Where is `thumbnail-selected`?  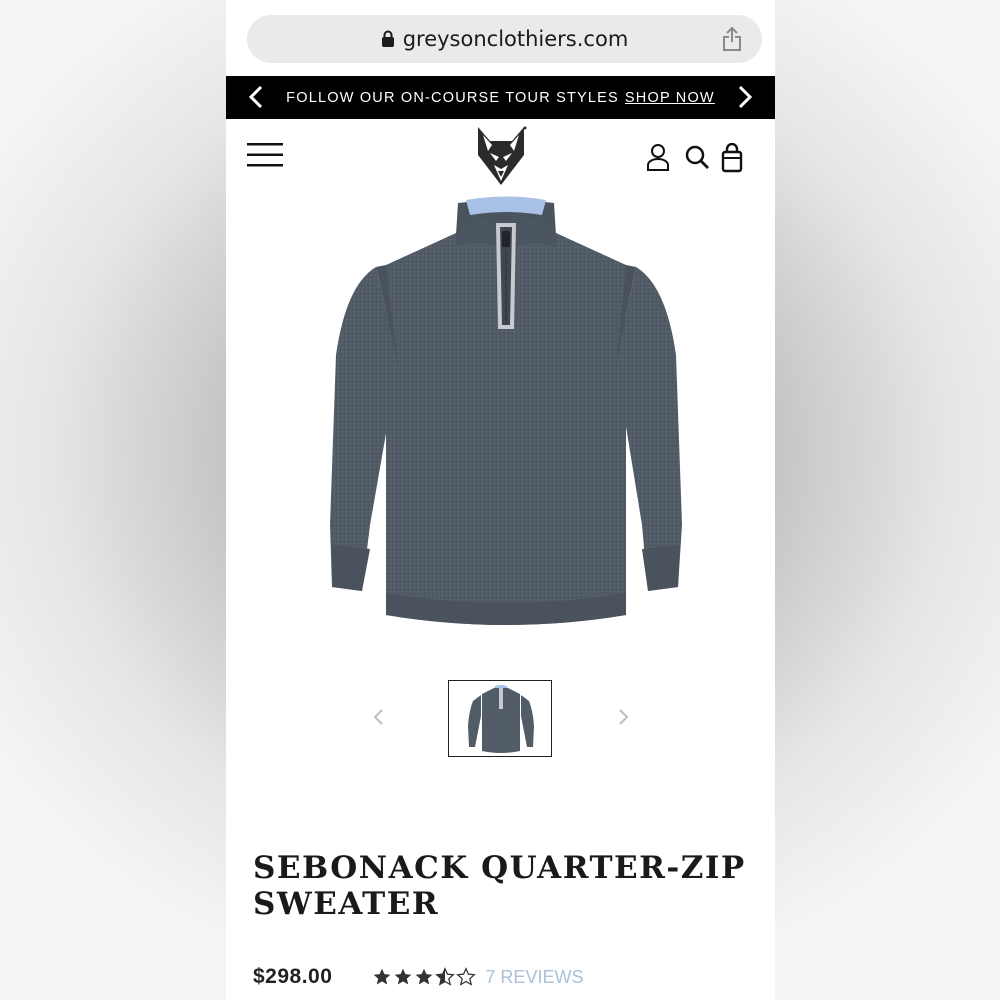
thumbnail-selected is located at coordinates (500, 718).